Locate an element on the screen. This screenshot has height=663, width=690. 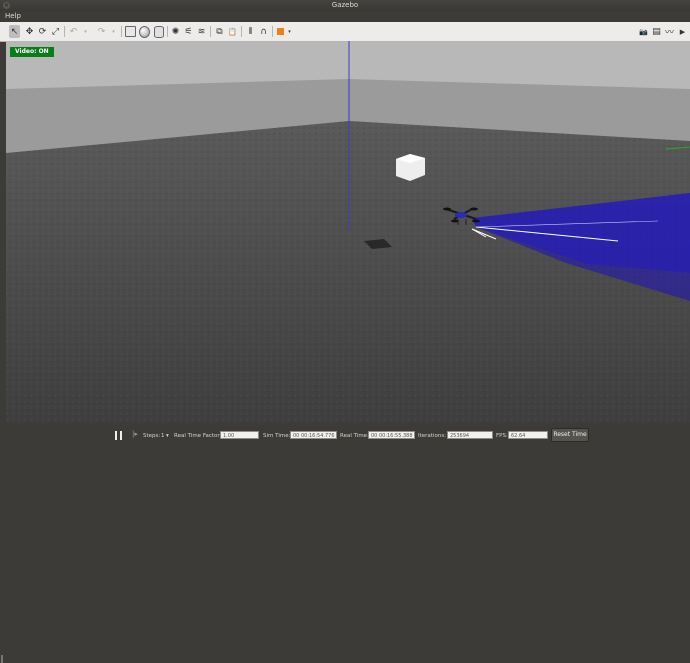
align-icon: ⫴ is located at coordinates (250, 31).